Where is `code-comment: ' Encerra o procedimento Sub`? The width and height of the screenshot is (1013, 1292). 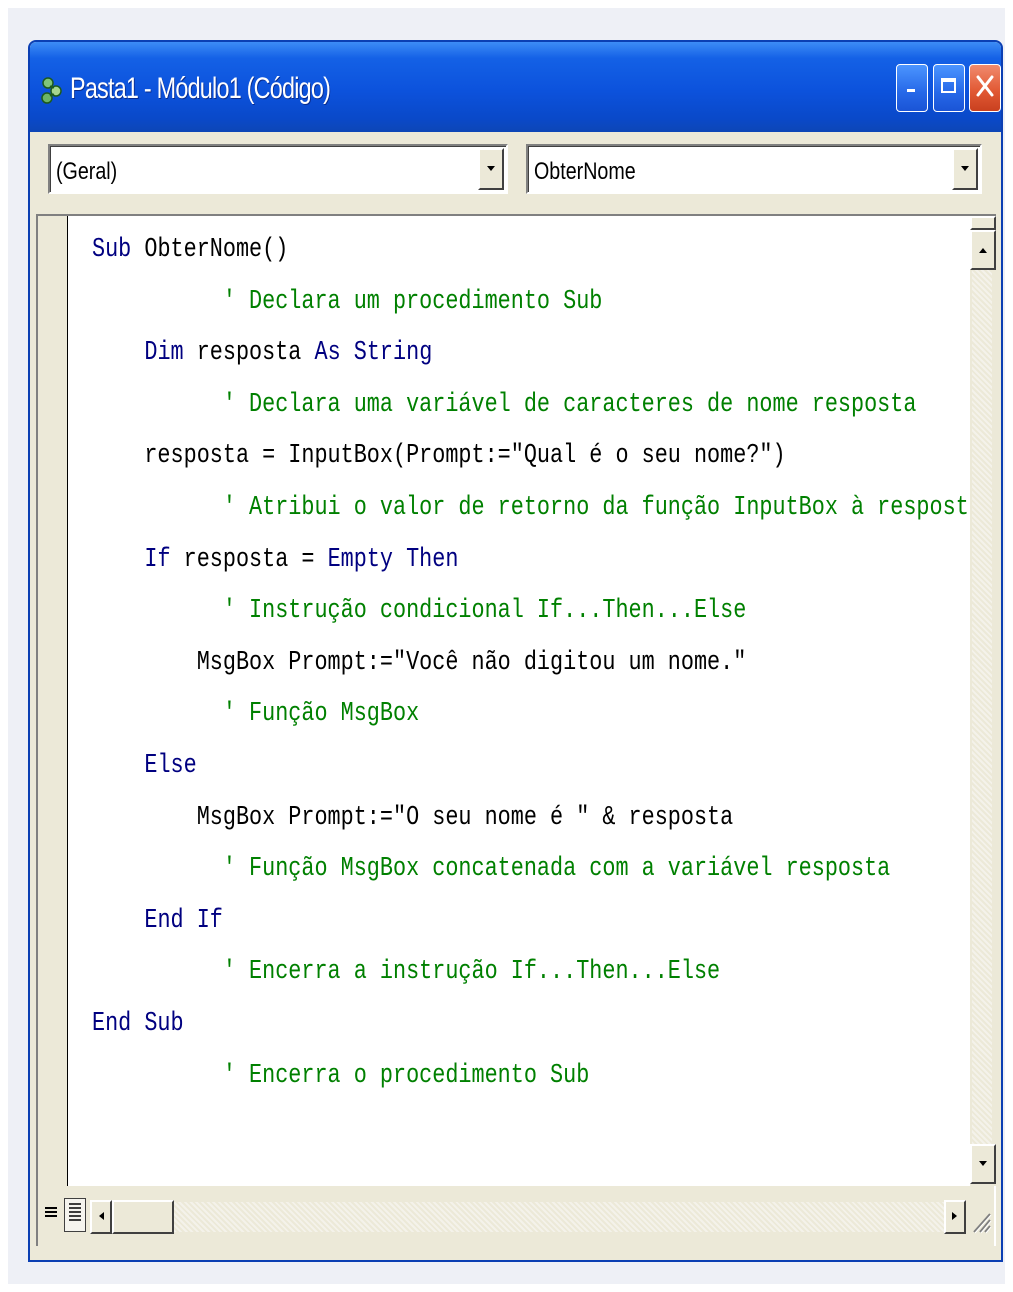
code-comment: ' Encerra o procedimento Sub is located at coordinates (341, 1074).